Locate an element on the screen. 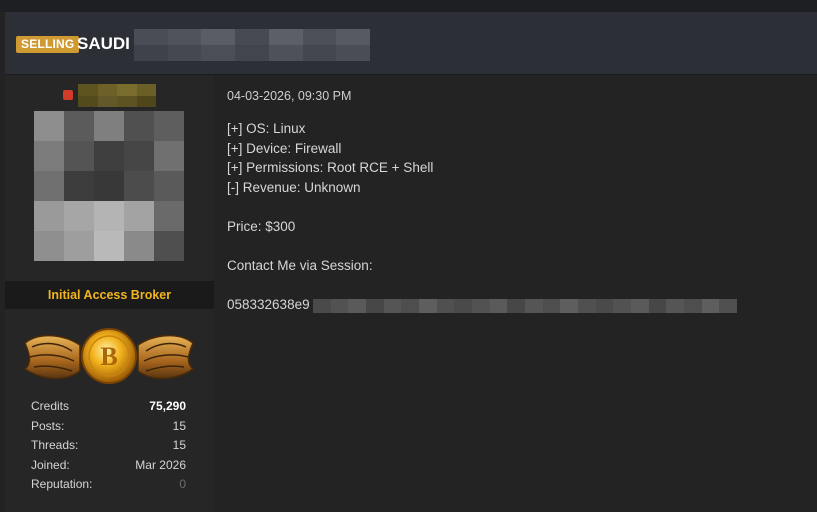 This screenshot has width=817, height=512. status-indicator is located at coordinates (68, 95).